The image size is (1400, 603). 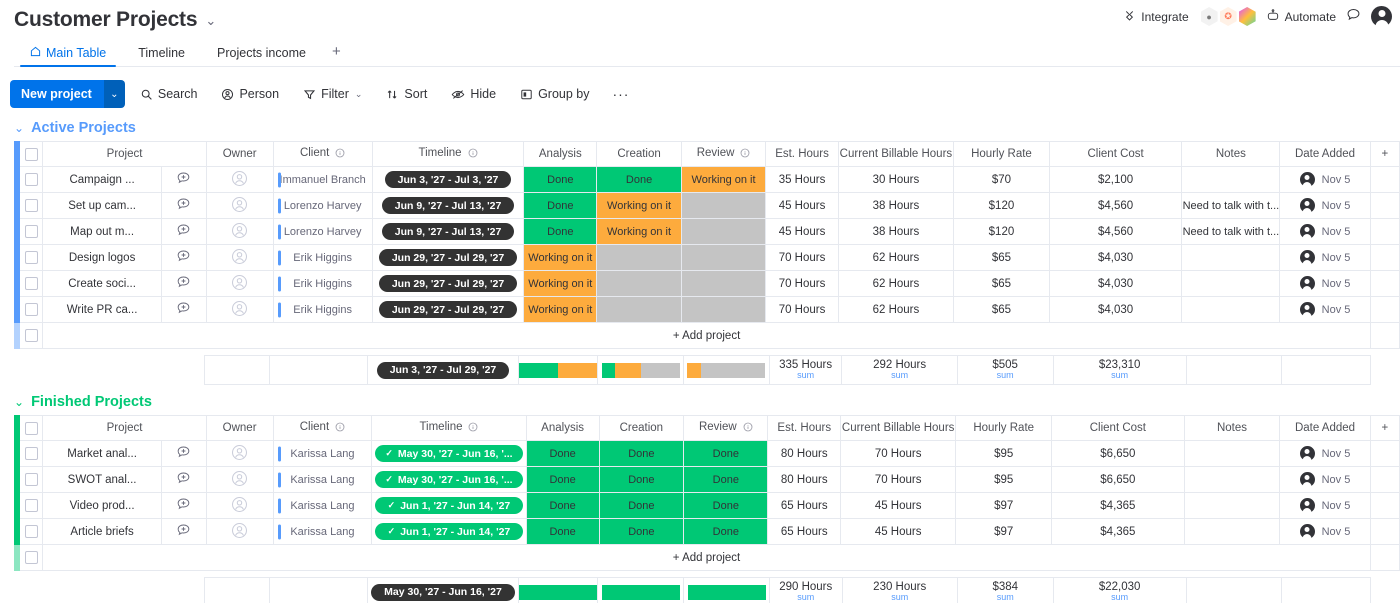 I want to click on cell-analysis-status: Done, so click(x=563, y=532).